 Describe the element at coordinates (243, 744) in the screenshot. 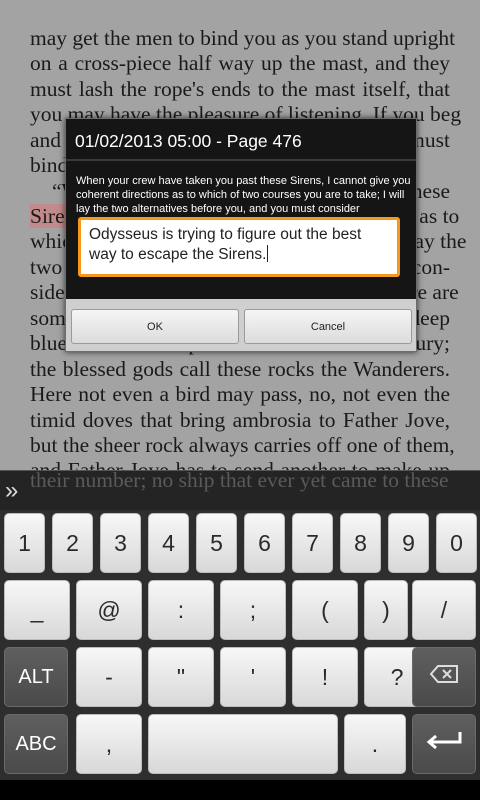

I see `space-key` at that location.